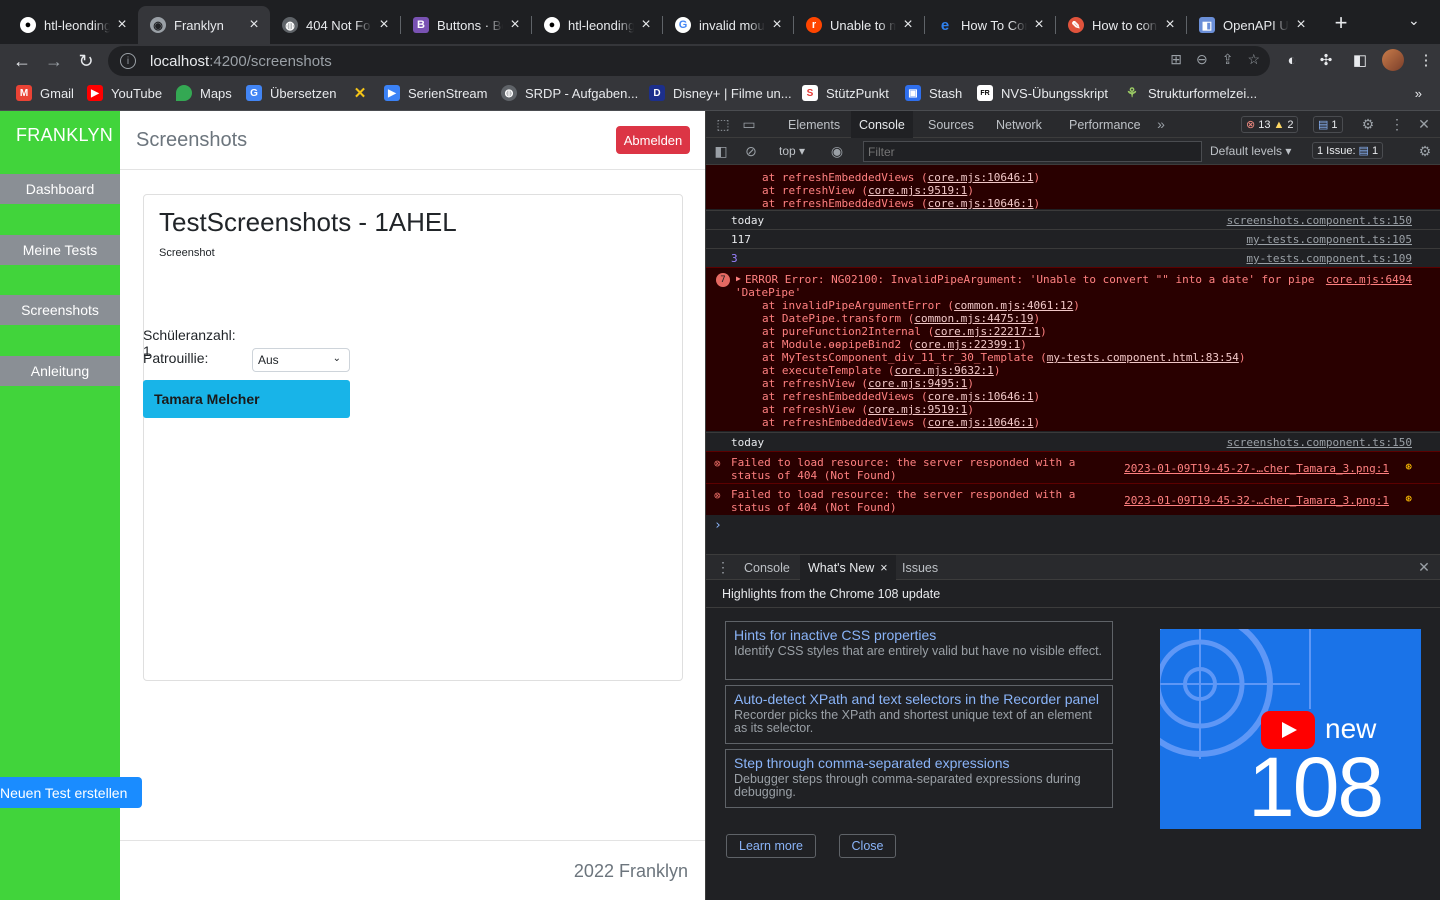  Describe the element at coordinates (1143, 357) in the screenshot. I see `stack-source-link: my-tests.component.html:83:54` at that location.